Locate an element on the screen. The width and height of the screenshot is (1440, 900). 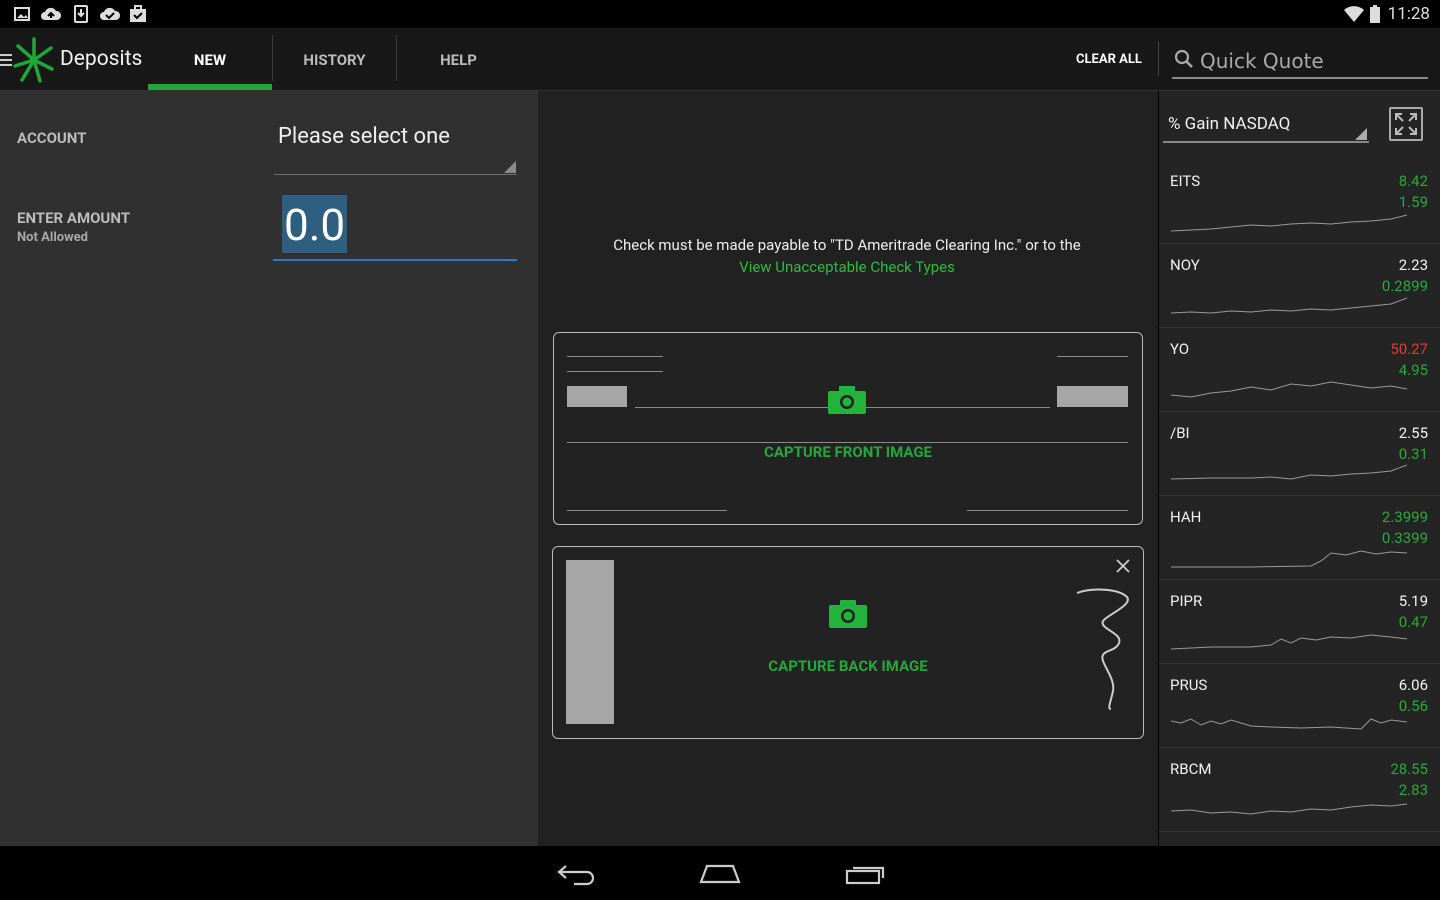
endorsement-area is located at coordinates (590, 642).